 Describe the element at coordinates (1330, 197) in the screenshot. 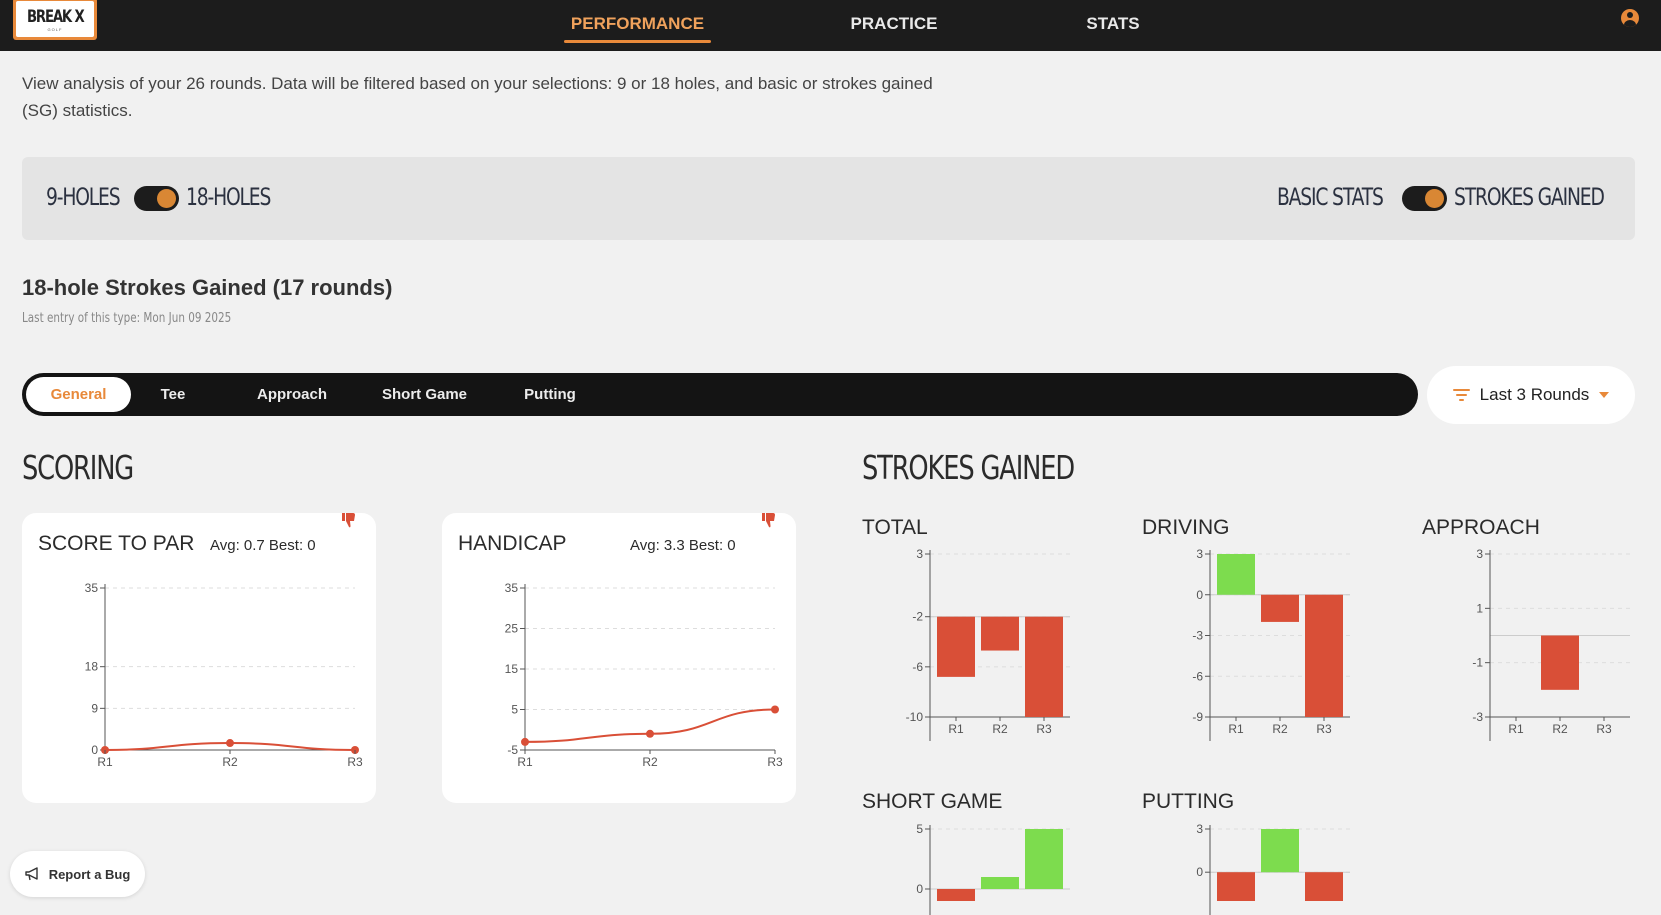

I see `toggle-label-basic-stats: BASIC STATS` at that location.